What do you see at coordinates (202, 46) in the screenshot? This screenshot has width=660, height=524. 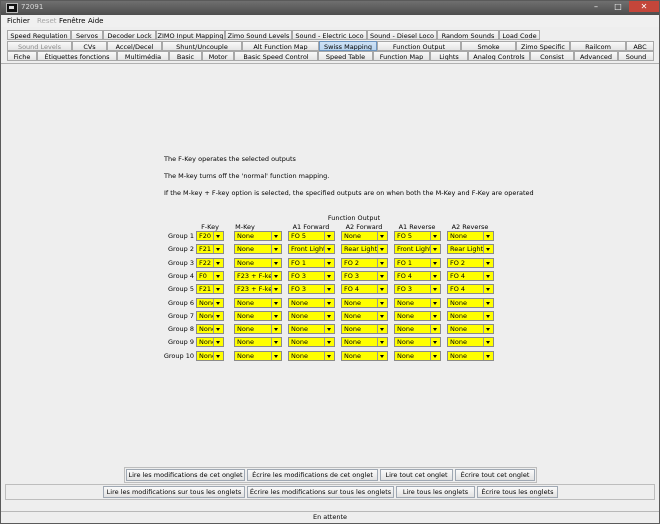 I see `tab-shunt-uncouple: Shunt/Uncouple` at bounding box center [202, 46].